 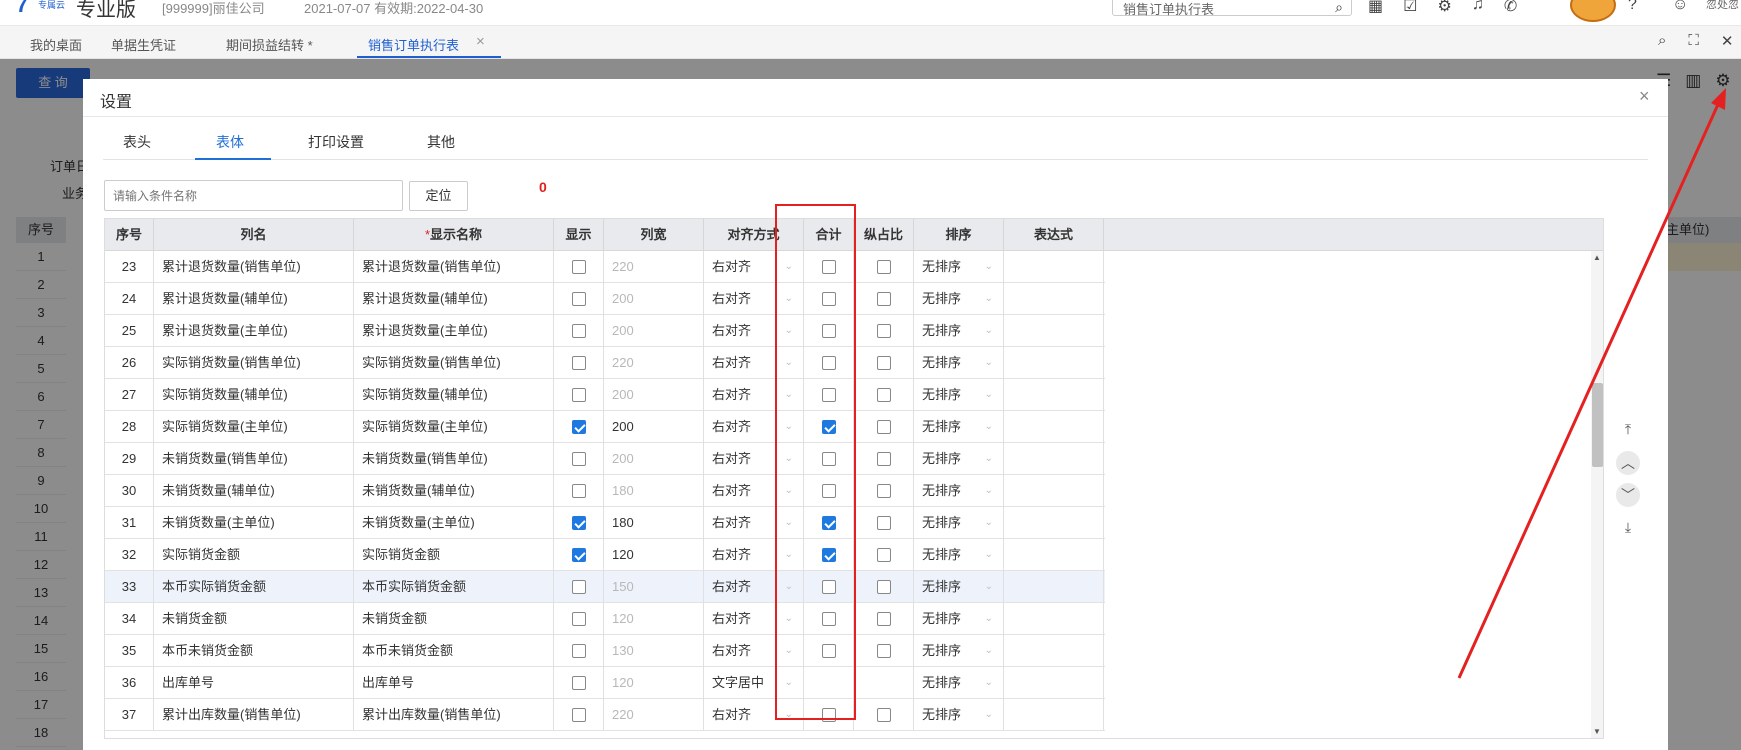 I want to click on table-row: 37 累计出库数量(销售单位) 累计出库数量(销售单位) 220 右对齐 ⌄ 无排序 ⌄, so click(x=605, y=715).